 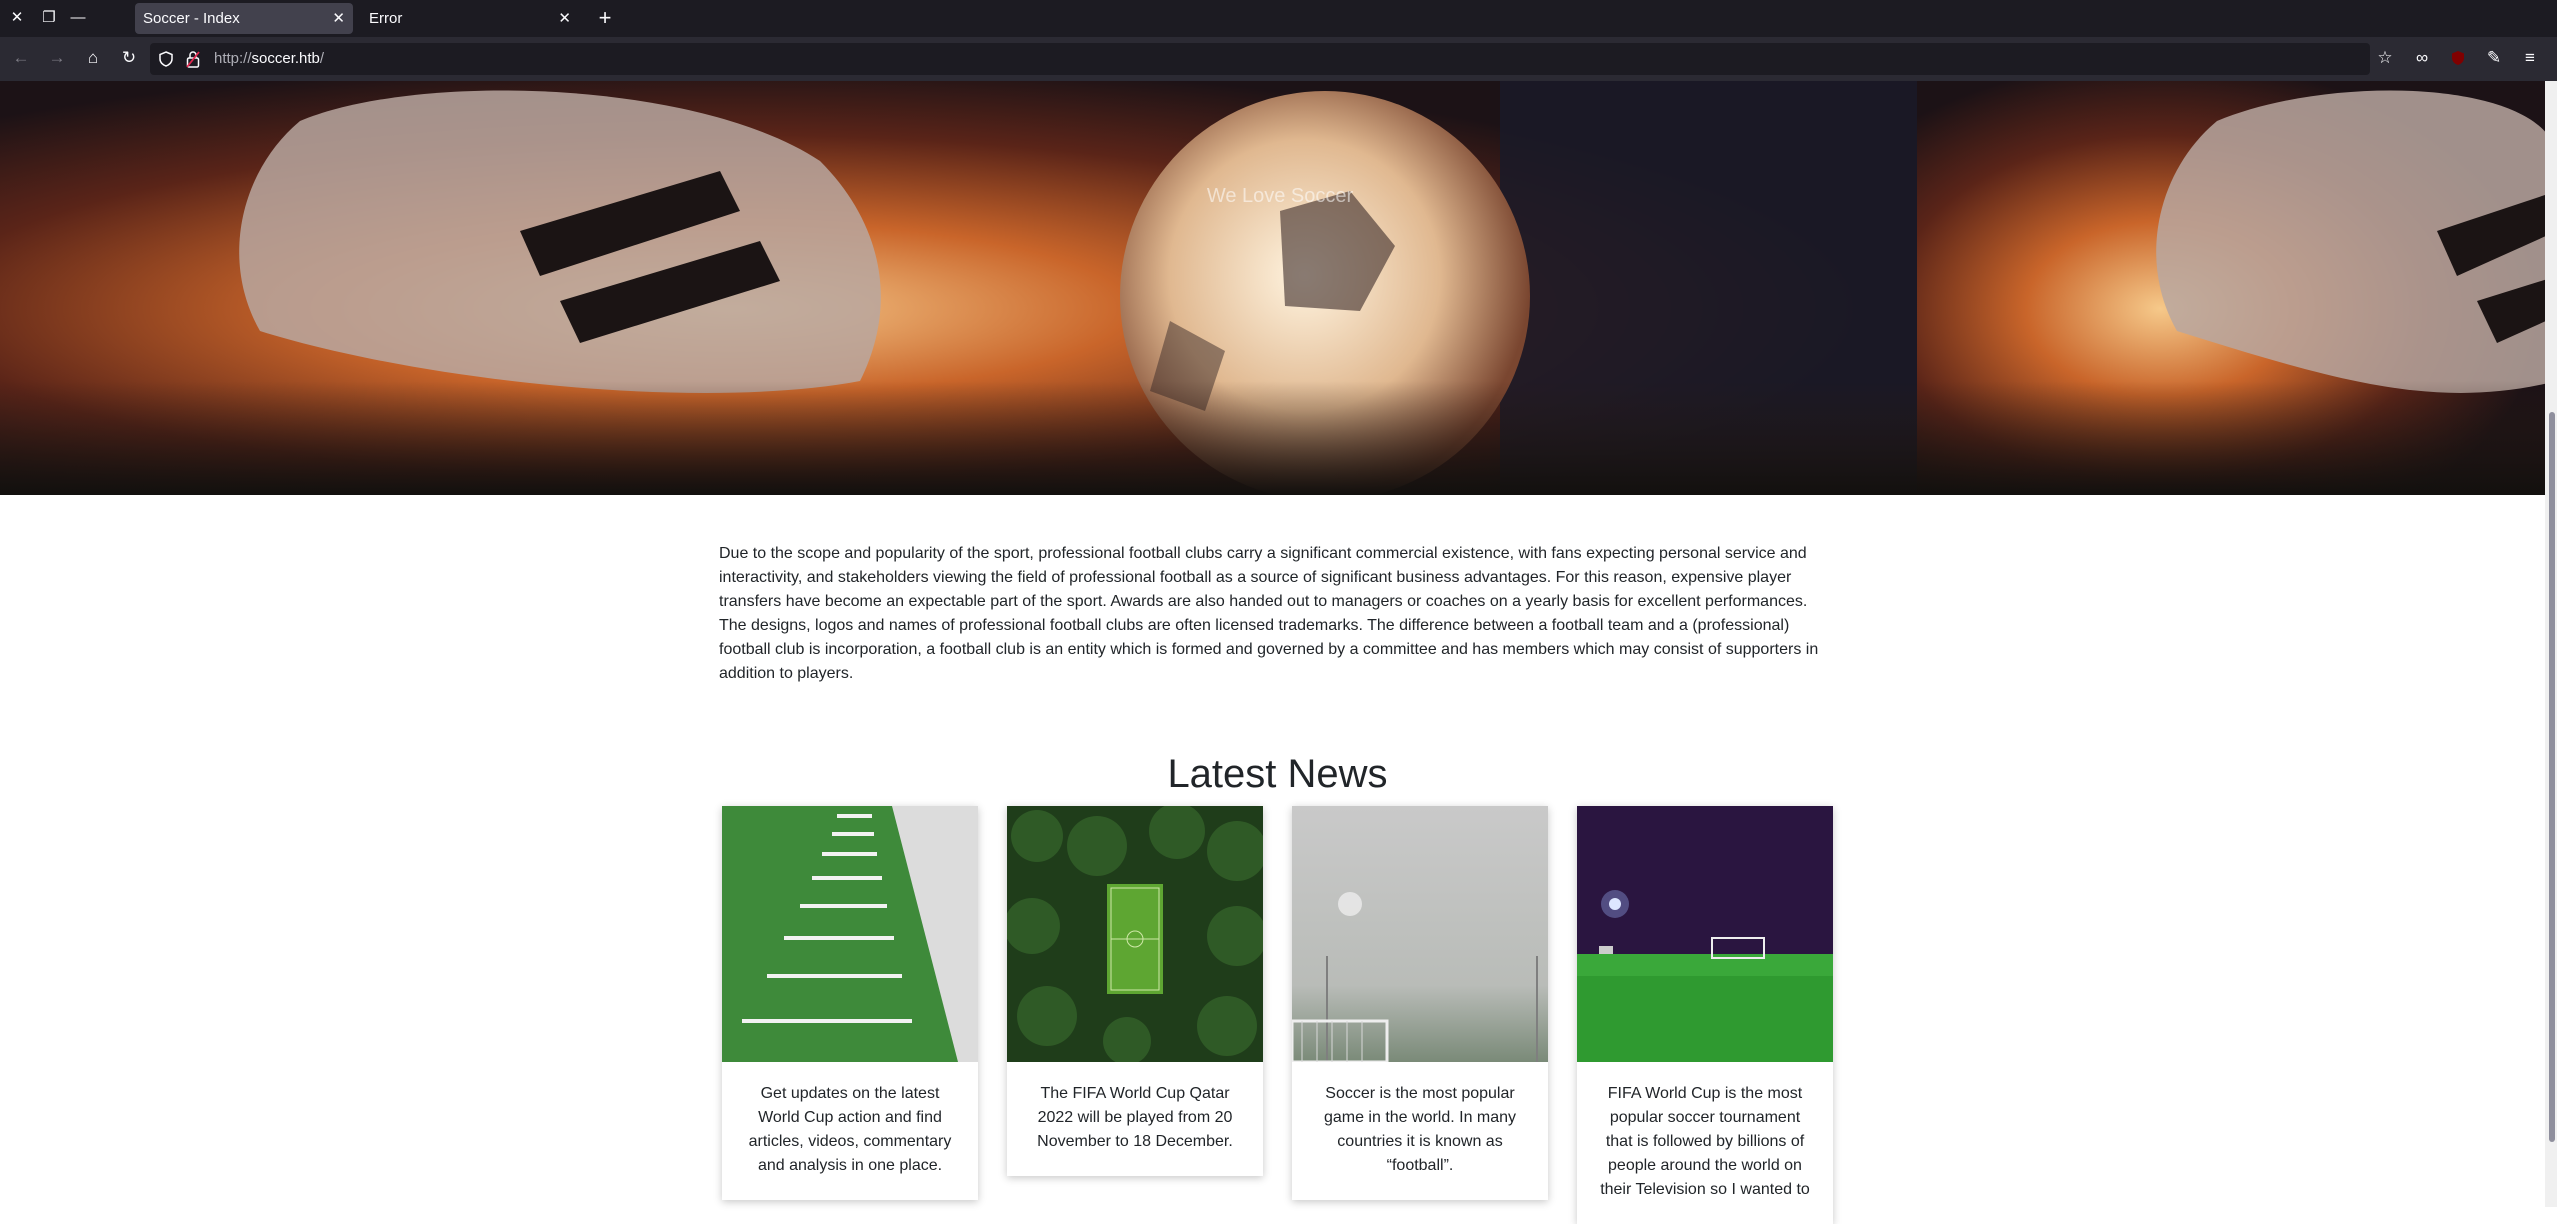 I want to click on hero-title: We Love Soccer, so click(x=1280, y=196).